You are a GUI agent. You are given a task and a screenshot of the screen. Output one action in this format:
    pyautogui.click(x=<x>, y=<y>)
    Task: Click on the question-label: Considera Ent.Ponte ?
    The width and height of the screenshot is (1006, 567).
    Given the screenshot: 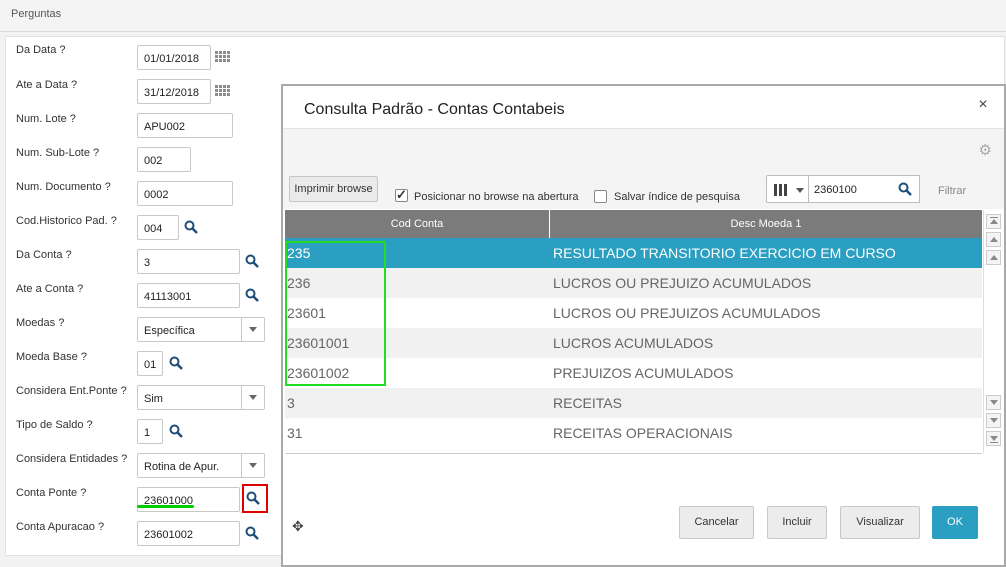 What is the action you would take?
    pyautogui.click(x=71, y=391)
    